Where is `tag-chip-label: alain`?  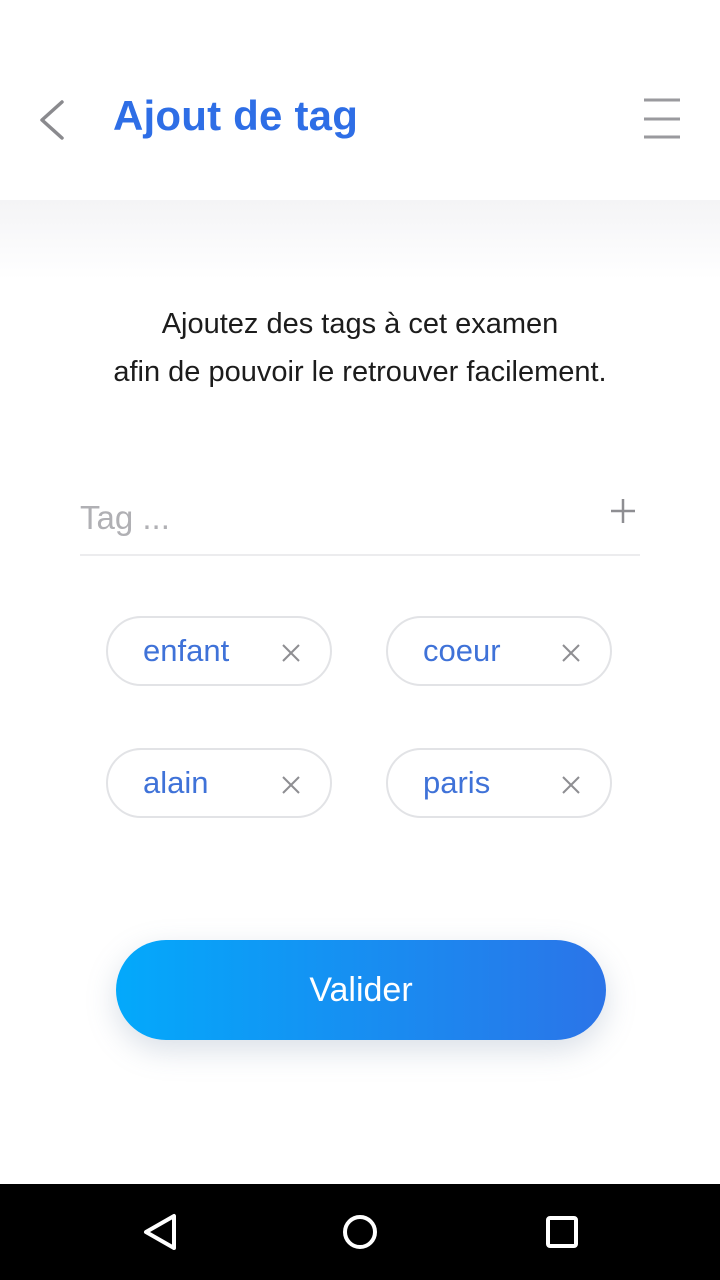 tag-chip-label: alain is located at coordinates (176, 782).